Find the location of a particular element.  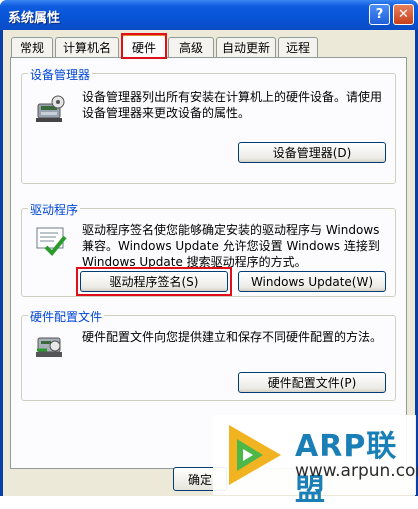

windows-update-button-label: Windows Update(W) is located at coordinates (312, 281).